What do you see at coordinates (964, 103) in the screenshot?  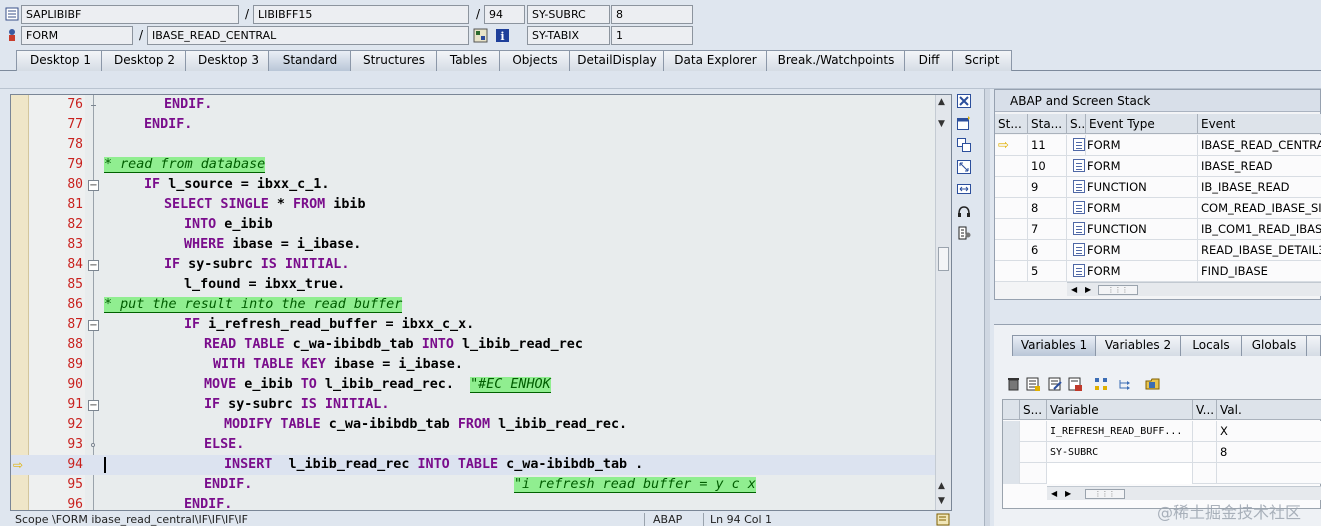 I see `close-icon` at bounding box center [964, 103].